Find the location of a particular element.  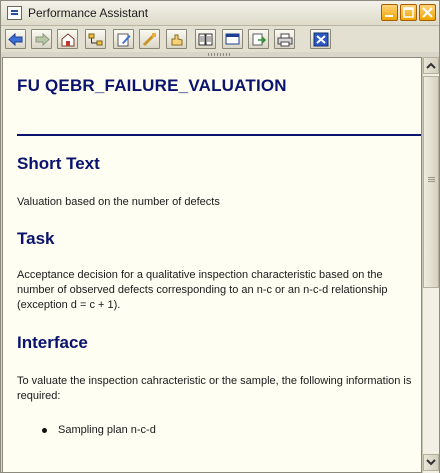

chevron-up-icon is located at coordinates (431, 65).